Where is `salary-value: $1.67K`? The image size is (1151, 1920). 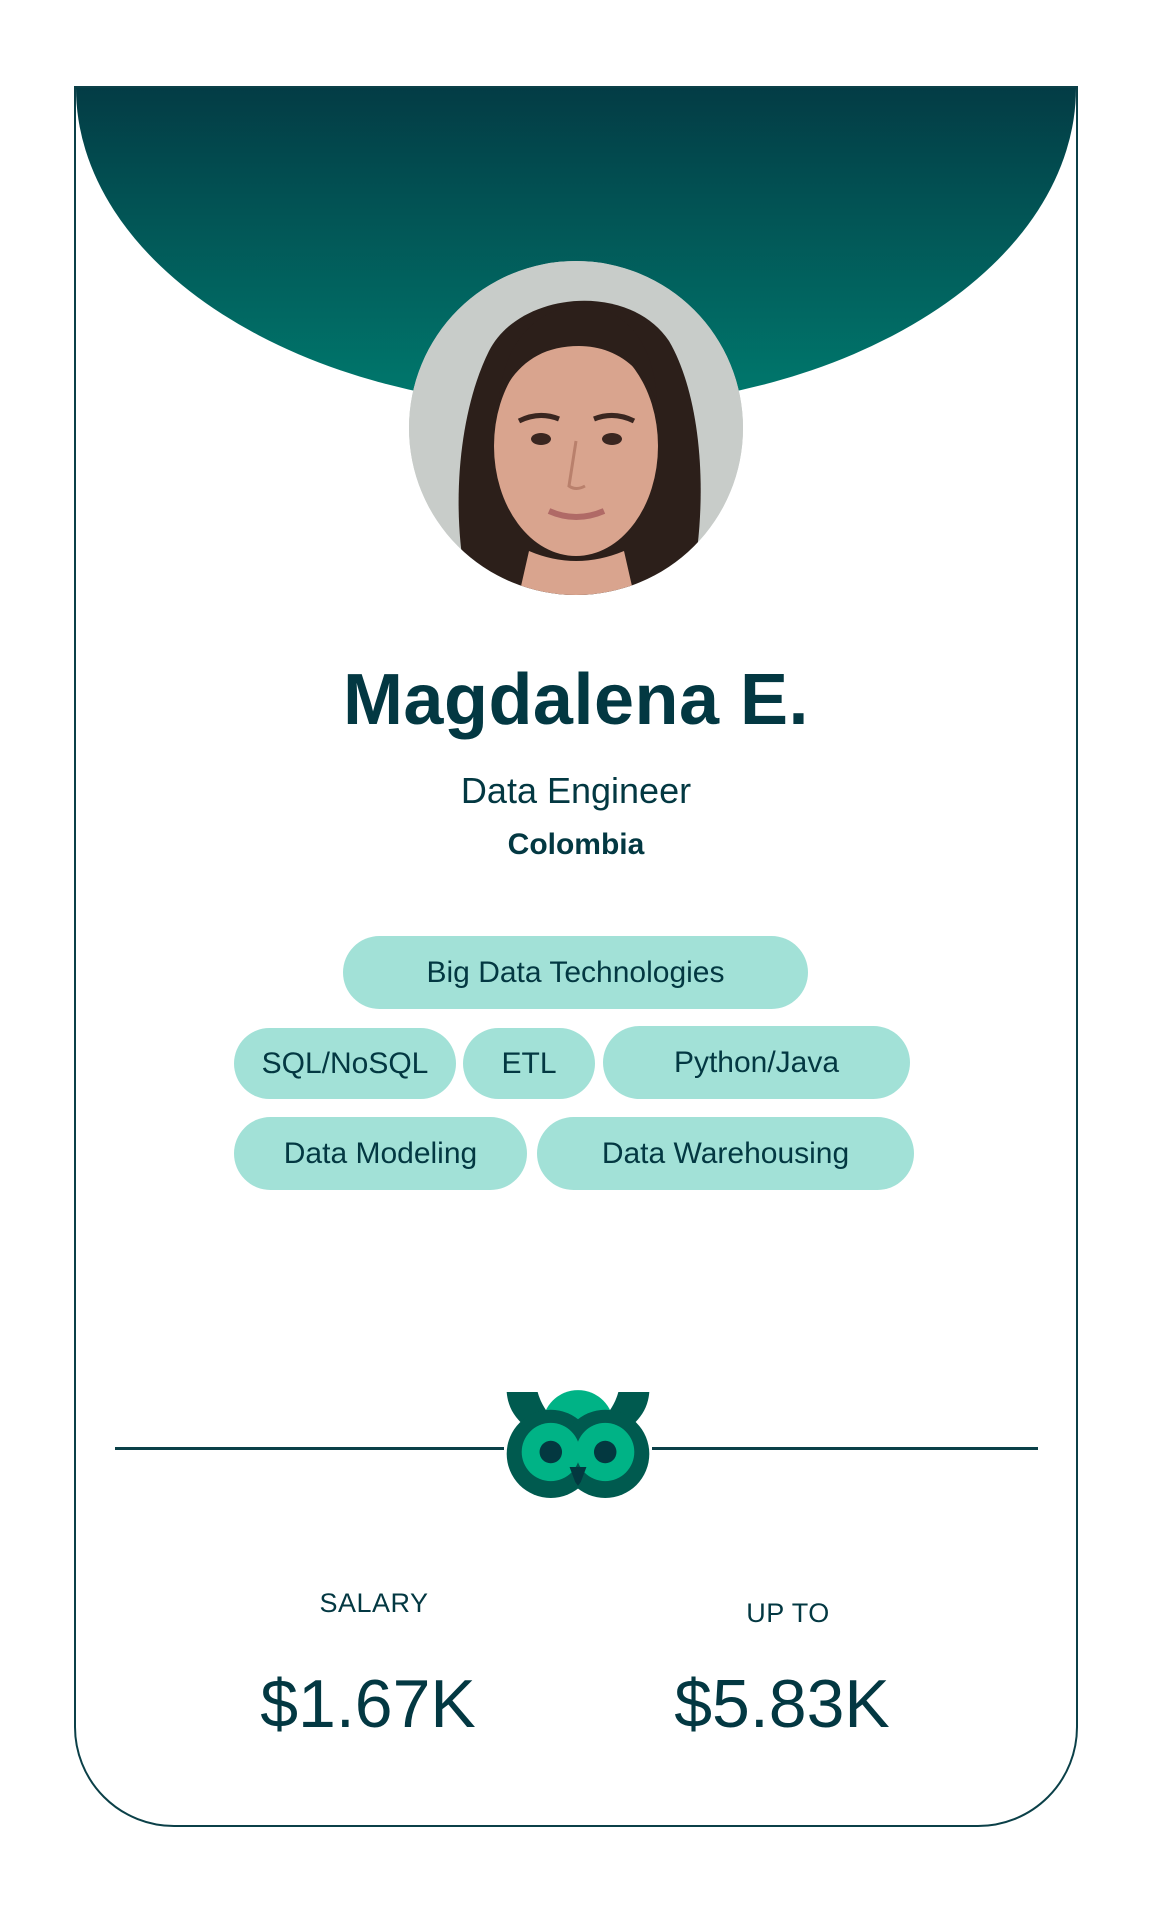
salary-value: $1.67K is located at coordinates (368, 1704).